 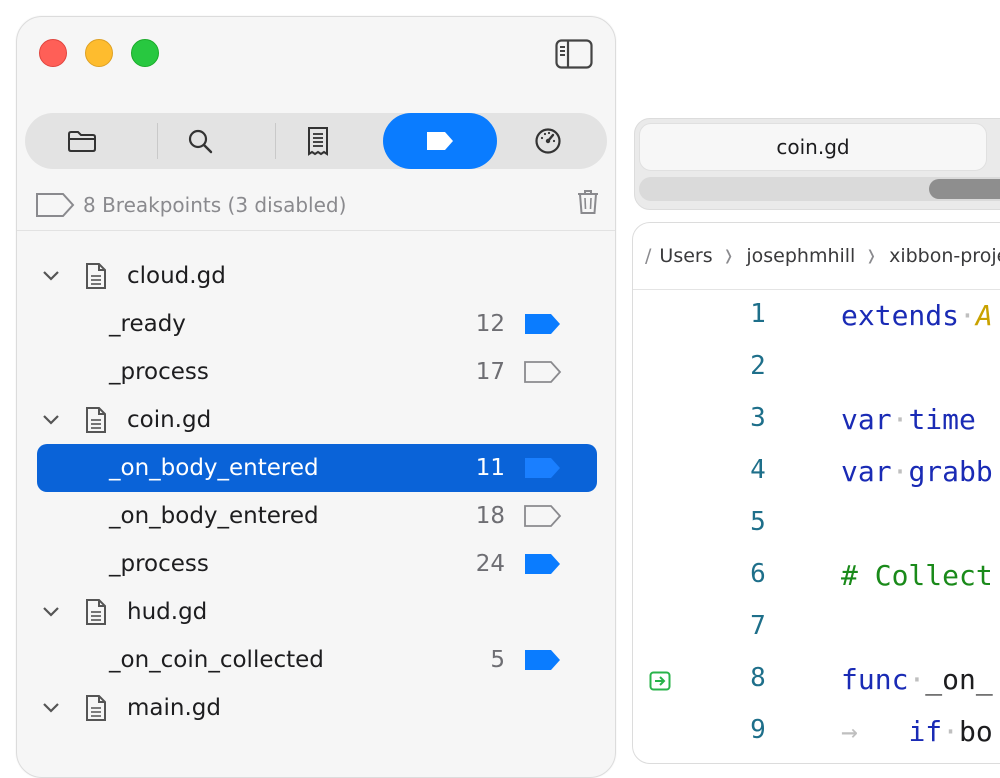 I want to click on trash-icon, so click(x=588, y=202).